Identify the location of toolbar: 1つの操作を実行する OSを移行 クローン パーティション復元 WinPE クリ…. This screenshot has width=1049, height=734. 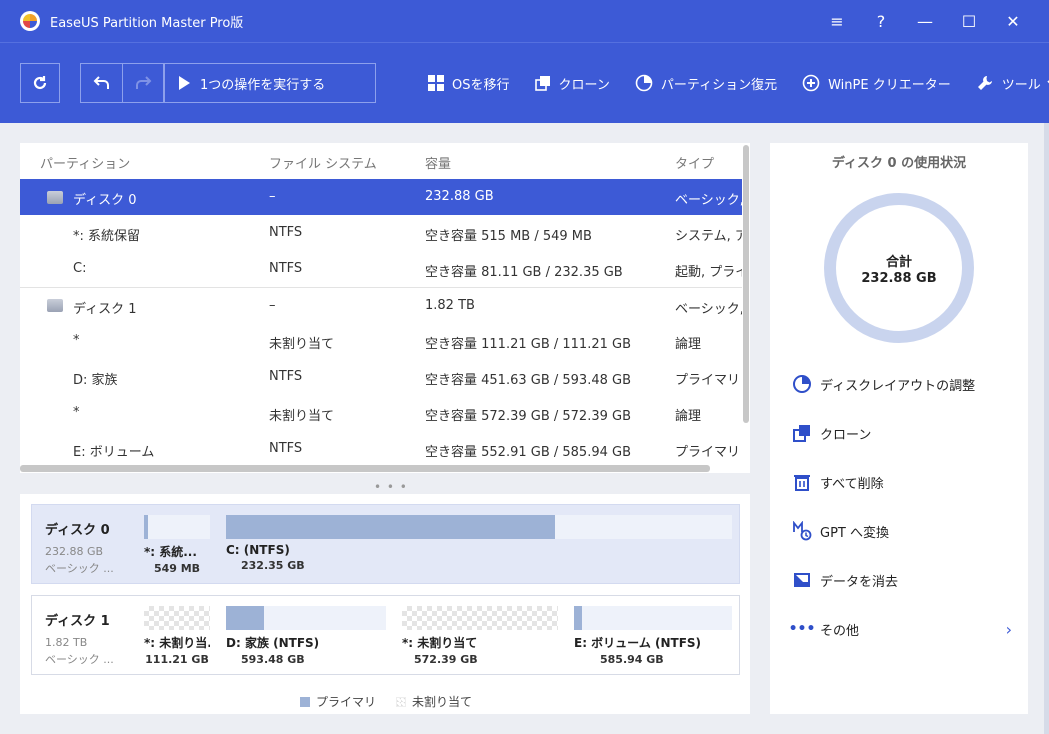
(524, 82).